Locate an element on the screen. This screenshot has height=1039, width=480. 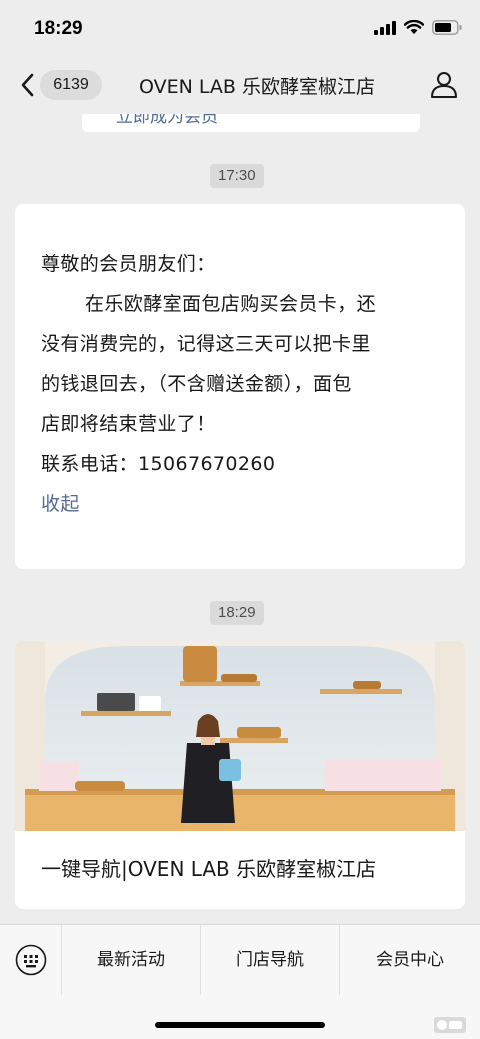
keyboard-icon is located at coordinates (31, 960).